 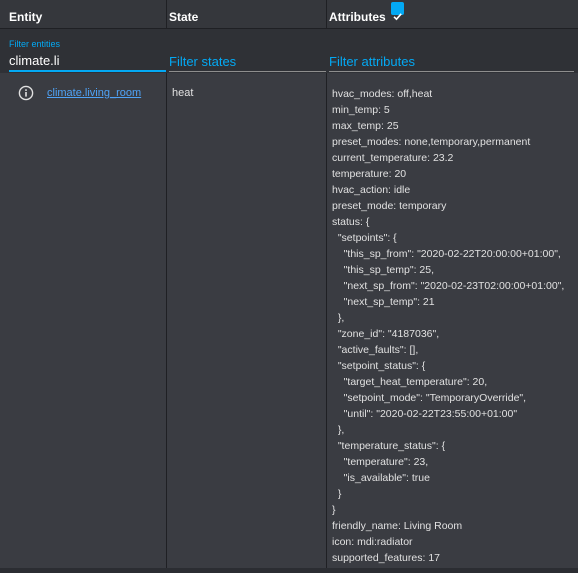 I want to click on check-icon, so click(x=397, y=17).